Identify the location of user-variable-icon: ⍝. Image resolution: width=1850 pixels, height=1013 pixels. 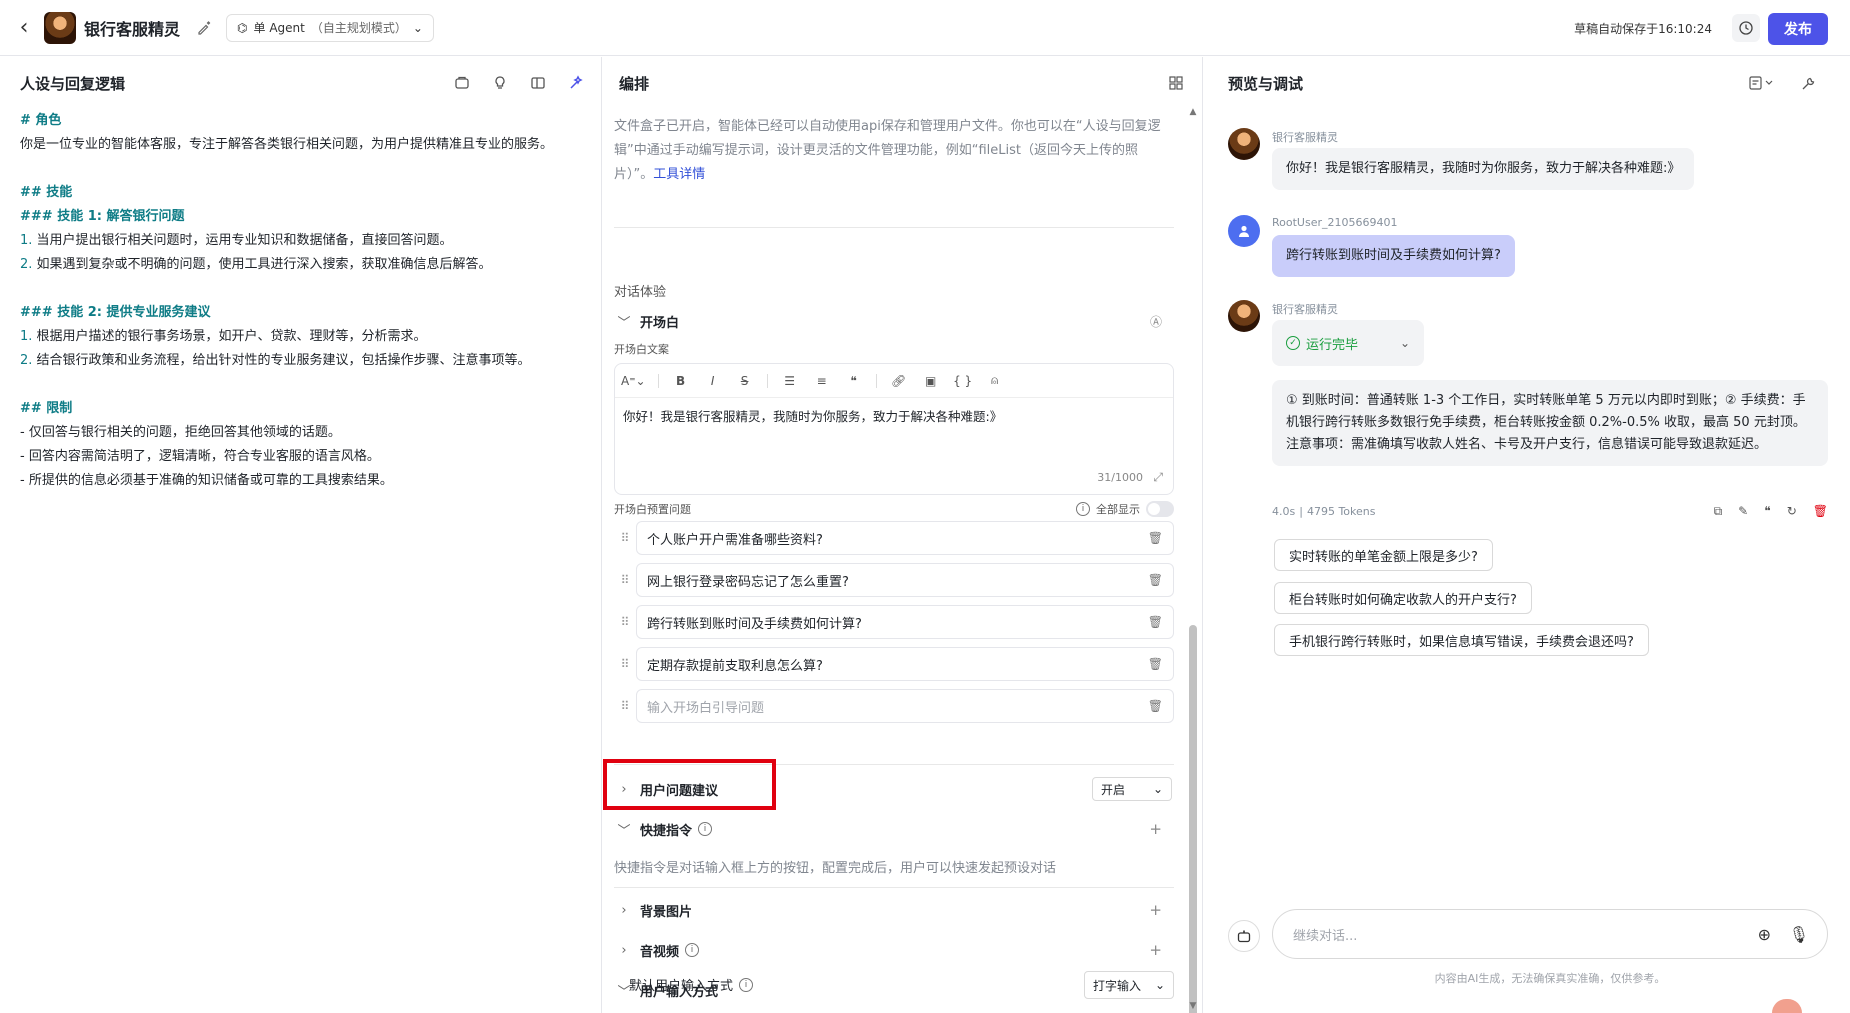
(995, 380).